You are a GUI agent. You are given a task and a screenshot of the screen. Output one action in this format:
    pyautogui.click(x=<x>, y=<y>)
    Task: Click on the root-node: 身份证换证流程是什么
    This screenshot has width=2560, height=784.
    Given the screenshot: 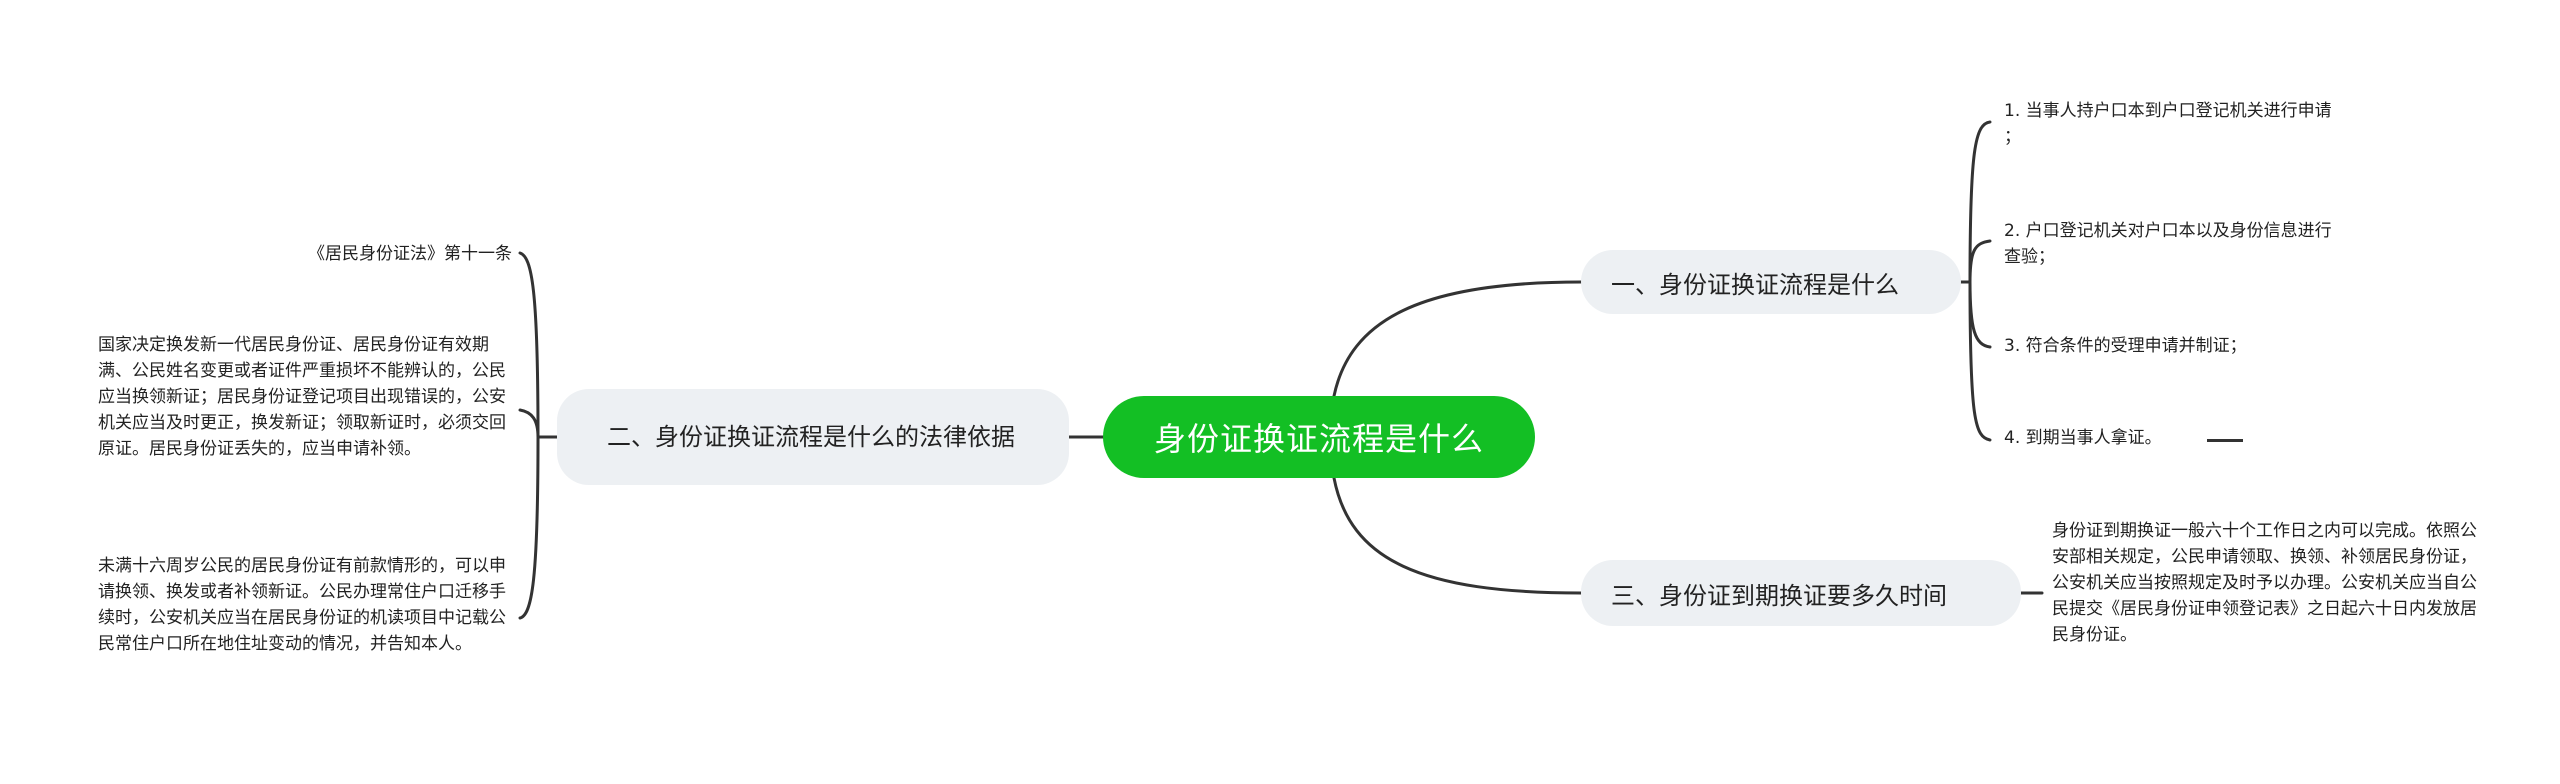 What is the action you would take?
    pyautogui.click(x=1319, y=437)
    